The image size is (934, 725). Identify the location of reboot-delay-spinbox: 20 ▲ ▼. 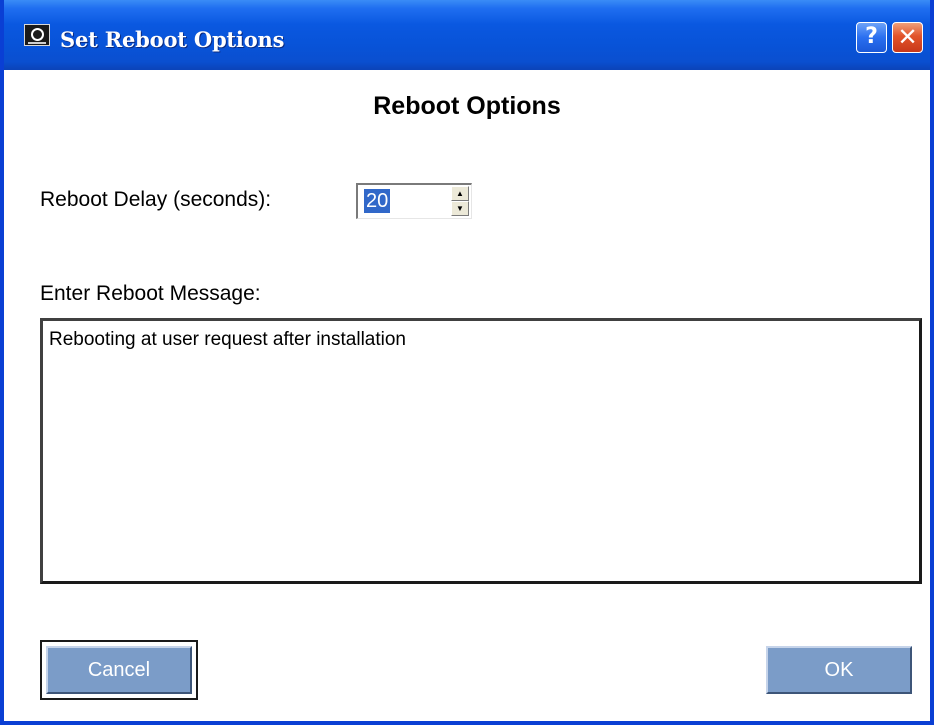
(414, 201).